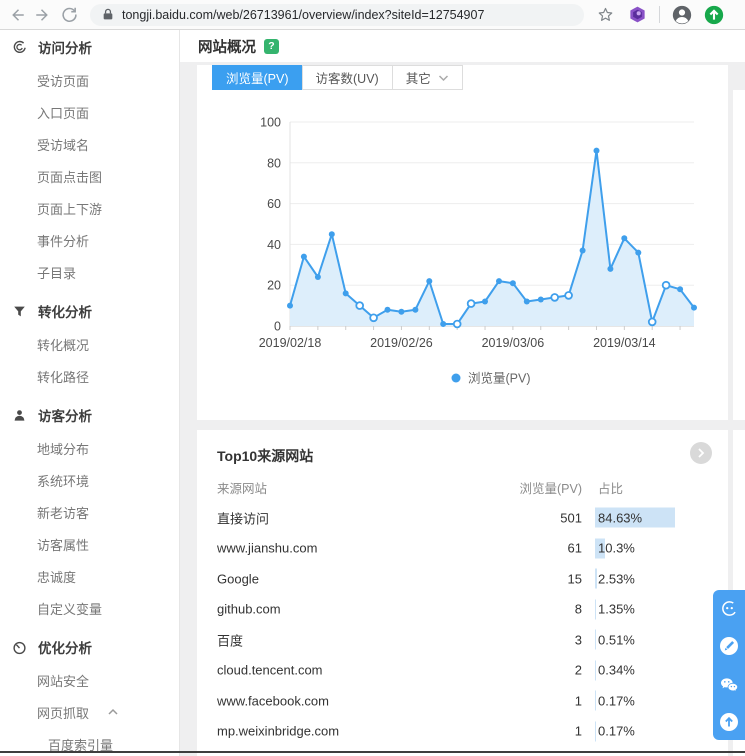 The width and height of the screenshot is (745, 756). I want to click on table-row: www.jianshu.com 61 10.3%, so click(462, 548).